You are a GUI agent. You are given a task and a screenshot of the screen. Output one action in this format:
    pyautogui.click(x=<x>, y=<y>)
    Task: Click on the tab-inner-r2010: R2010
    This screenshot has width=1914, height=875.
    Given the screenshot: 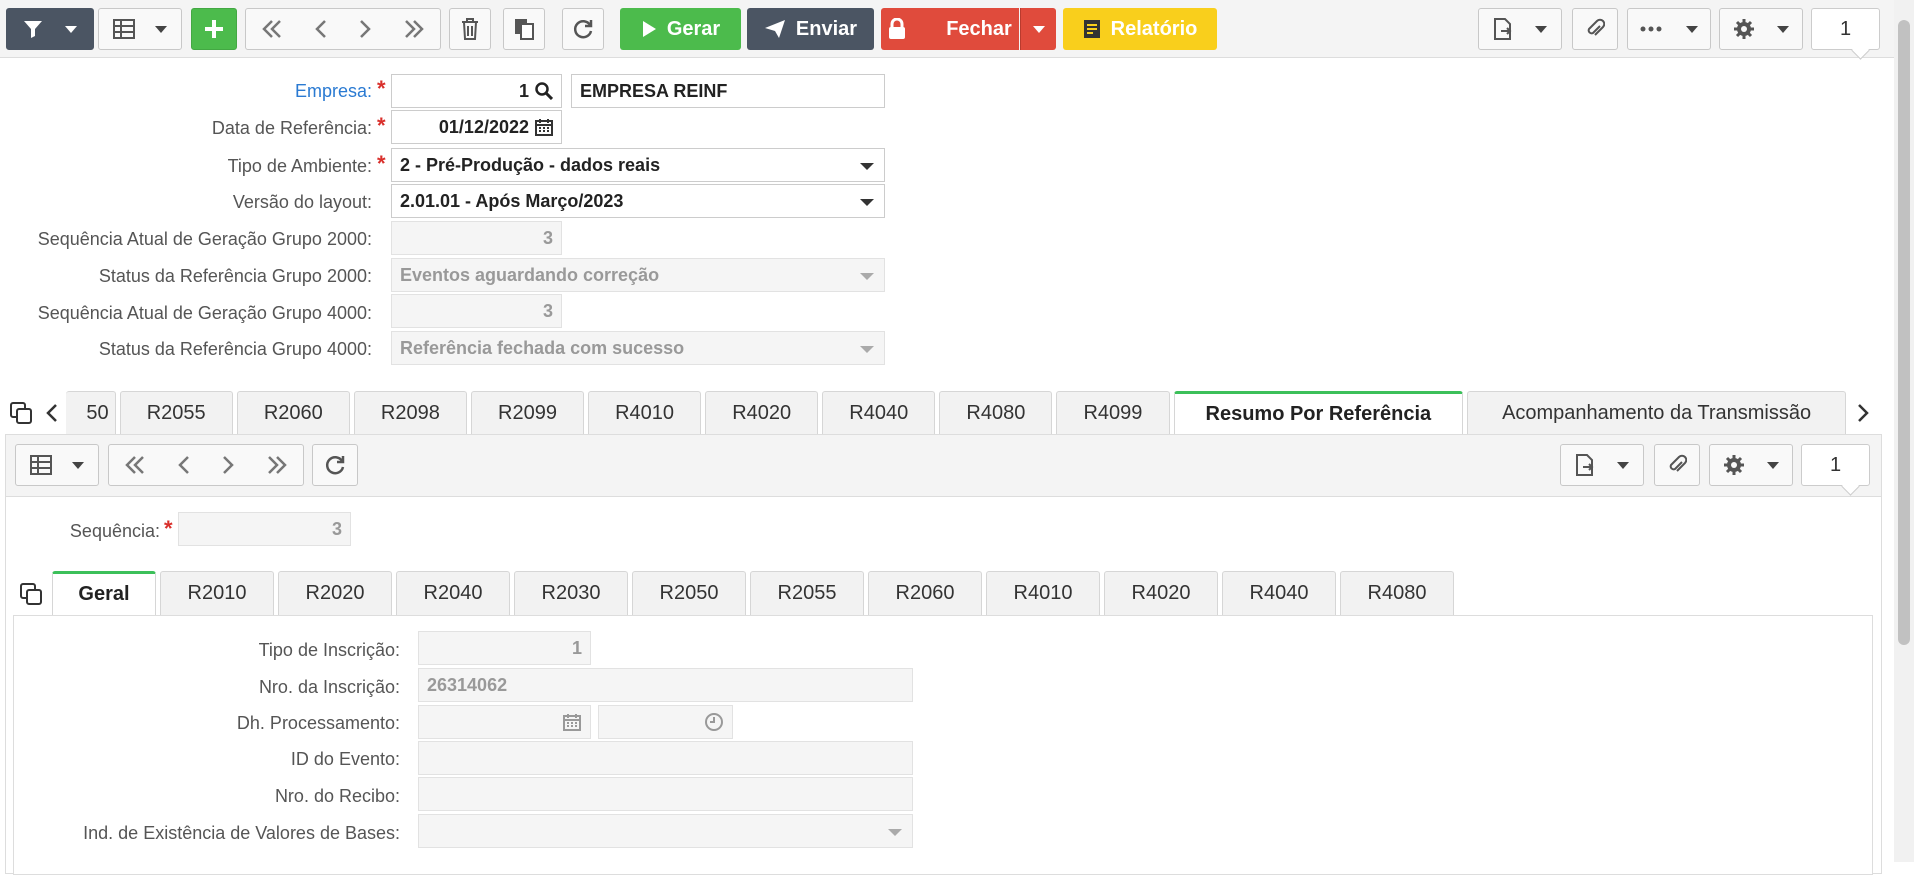 What is the action you would take?
    pyautogui.click(x=217, y=593)
    